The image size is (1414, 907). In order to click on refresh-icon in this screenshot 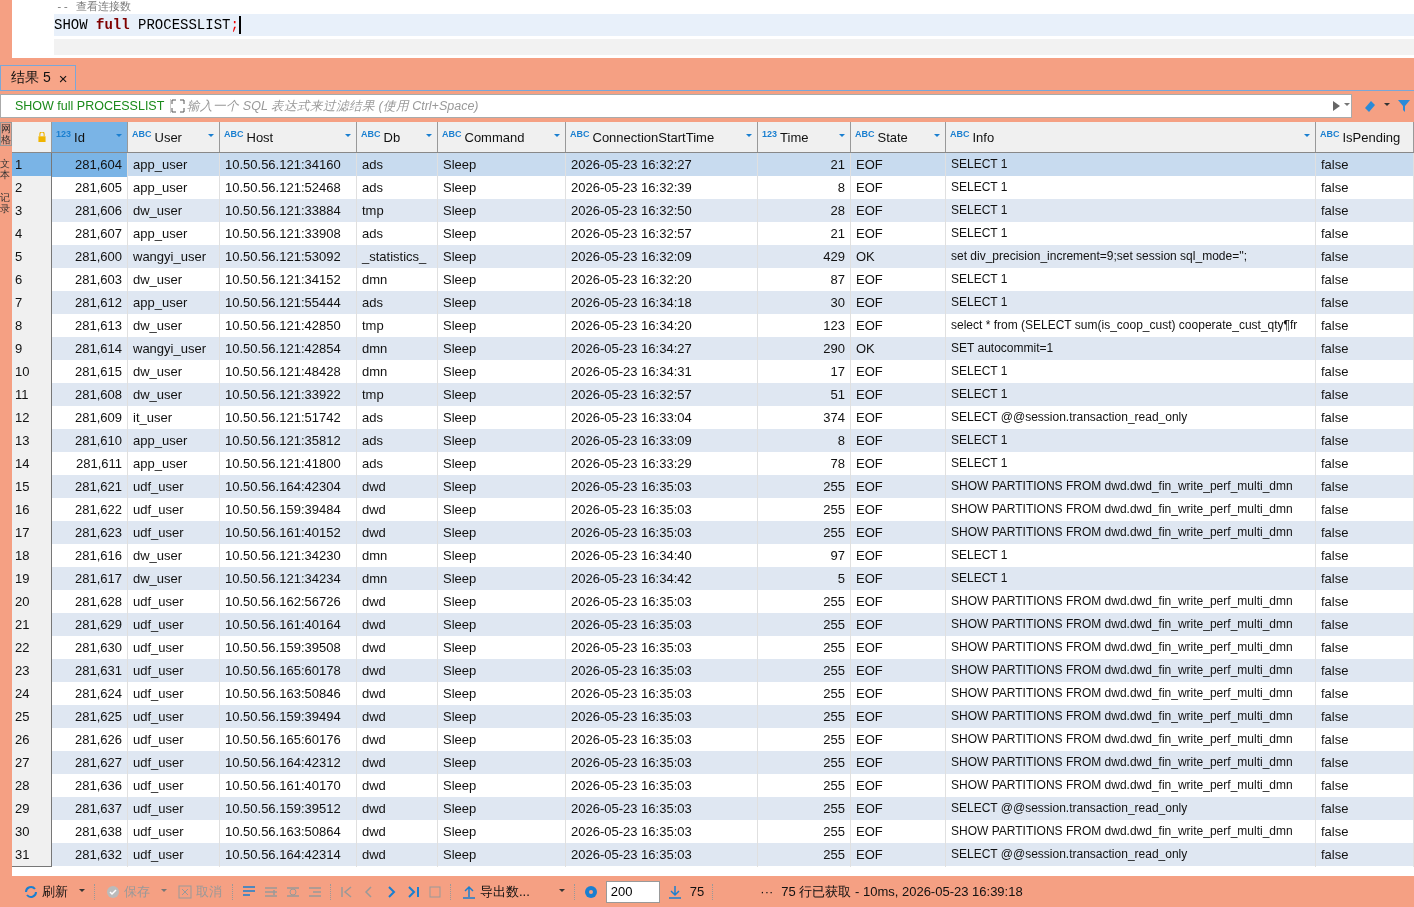, I will do `click(31, 891)`.